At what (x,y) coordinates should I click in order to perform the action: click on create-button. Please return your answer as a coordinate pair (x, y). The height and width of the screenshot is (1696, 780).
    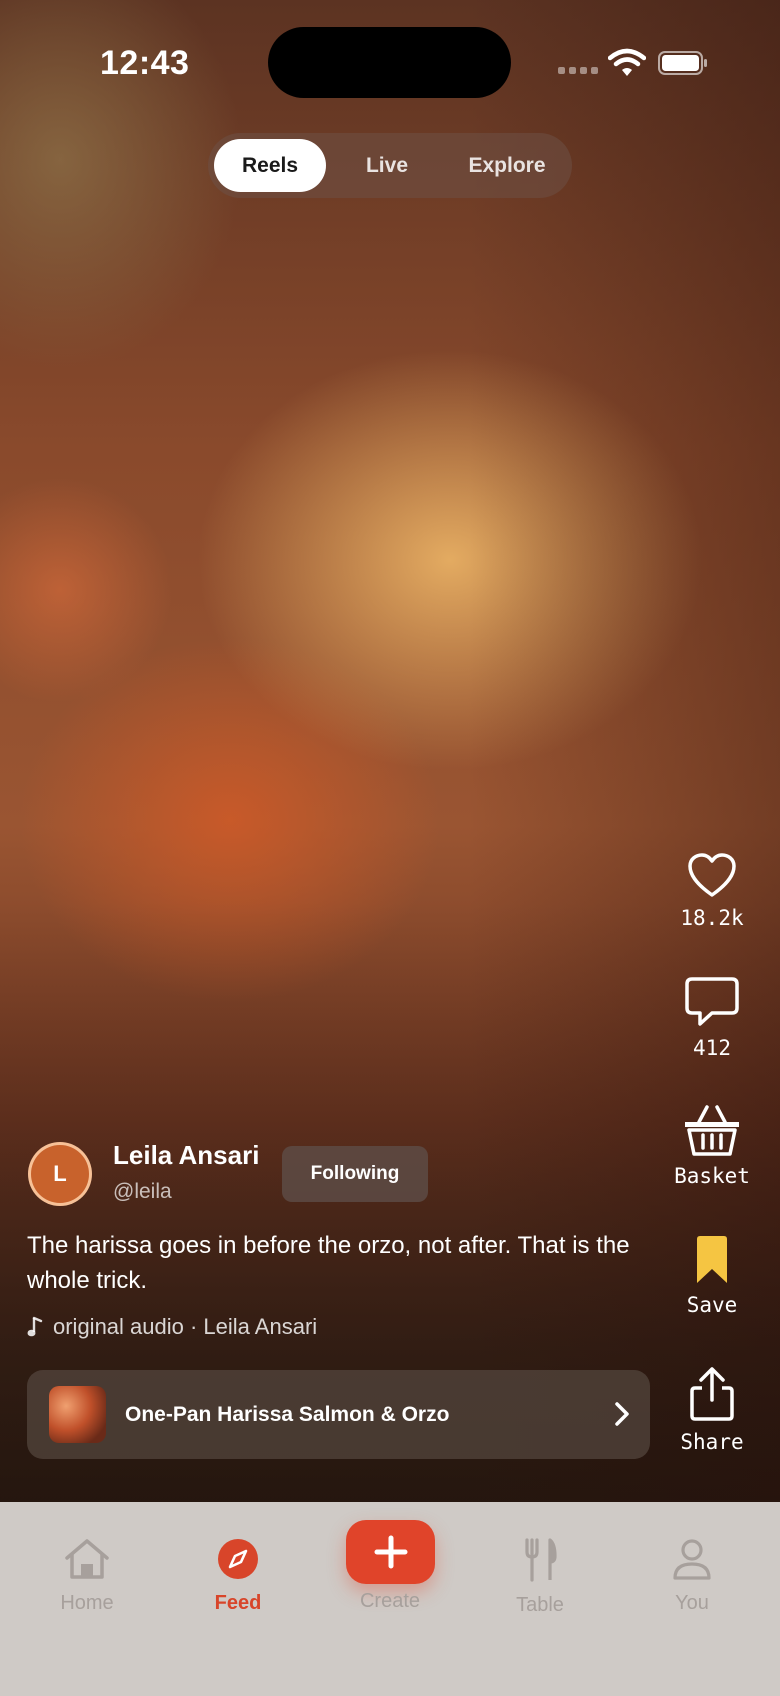
    Looking at the image, I should click on (390, 1552).